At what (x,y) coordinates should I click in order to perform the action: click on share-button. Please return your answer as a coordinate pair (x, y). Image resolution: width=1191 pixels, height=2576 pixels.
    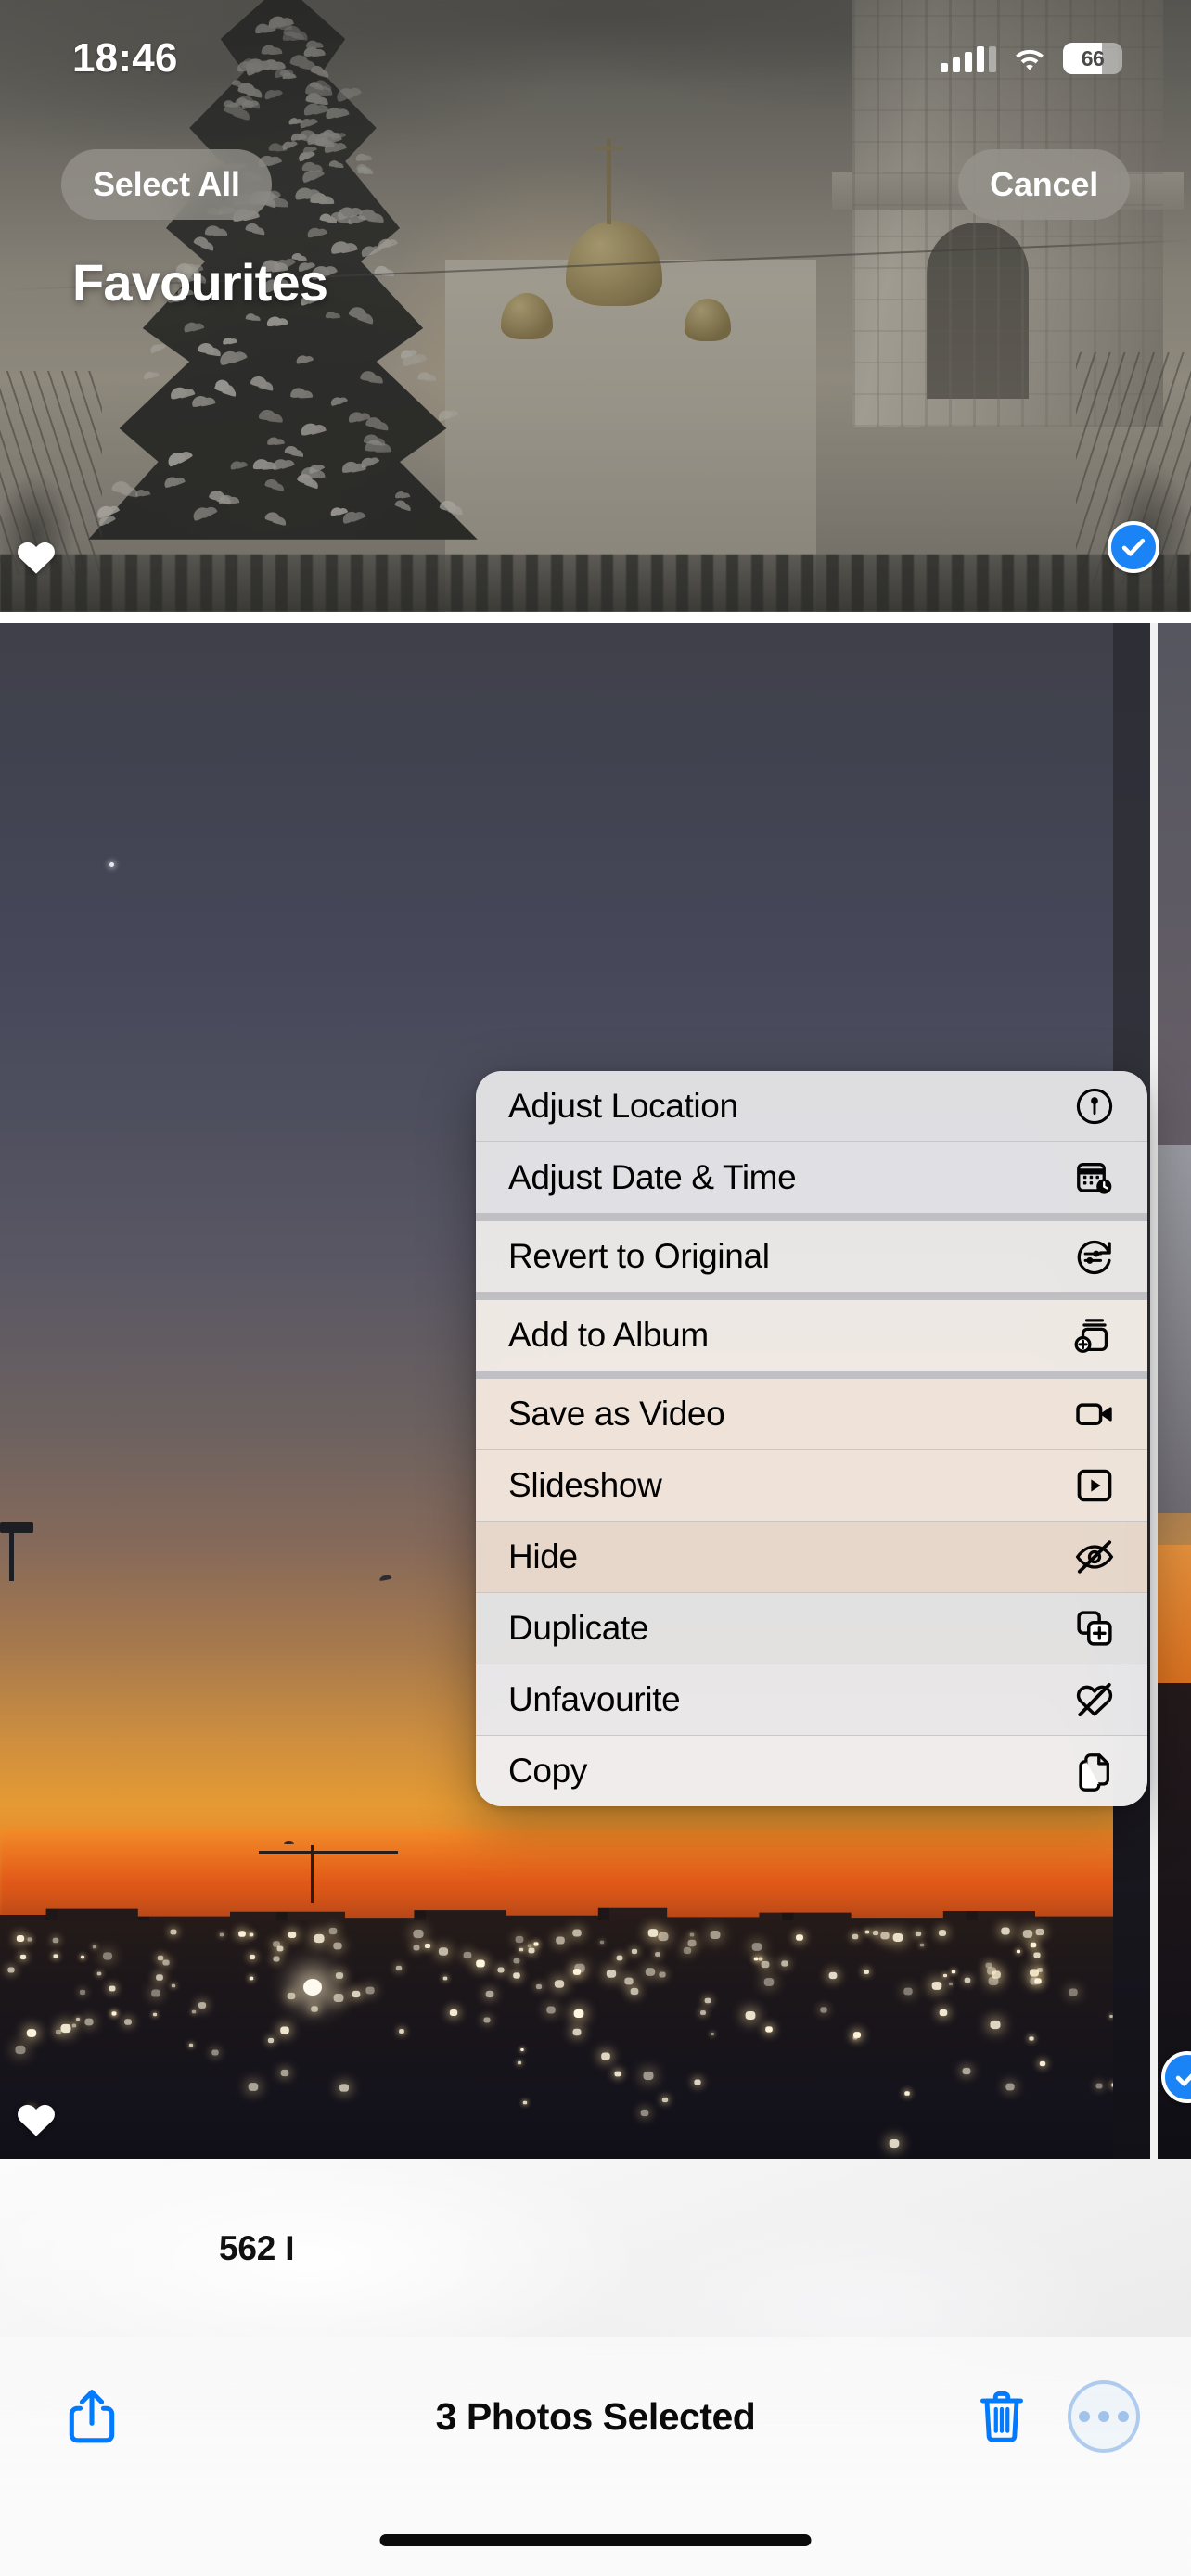
    Looking at the image, I should click on (92, 2417).